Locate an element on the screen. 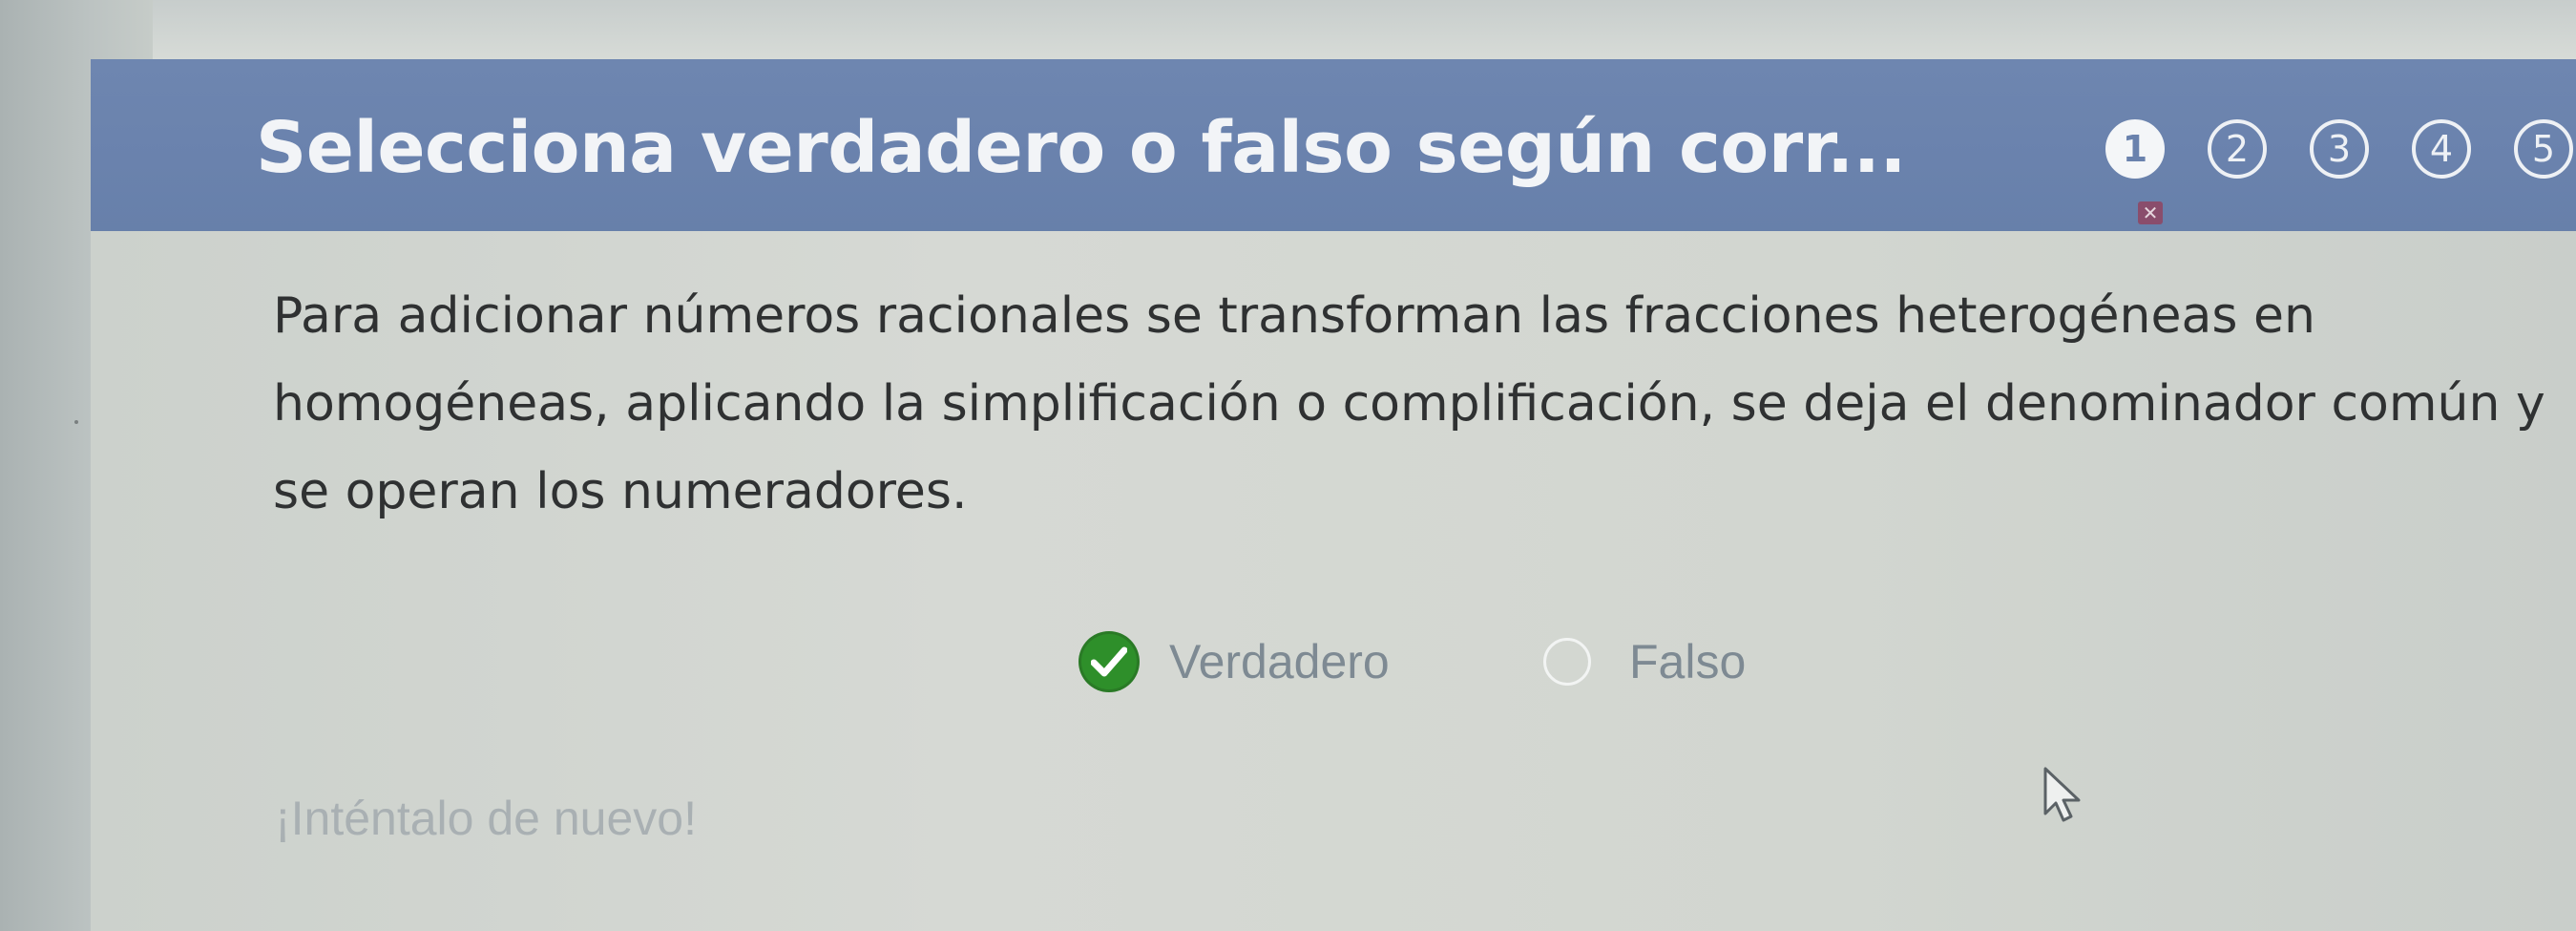 The height and width of the screenshot is (931, 2576). screen-speck is located at coordinates (76, 422).